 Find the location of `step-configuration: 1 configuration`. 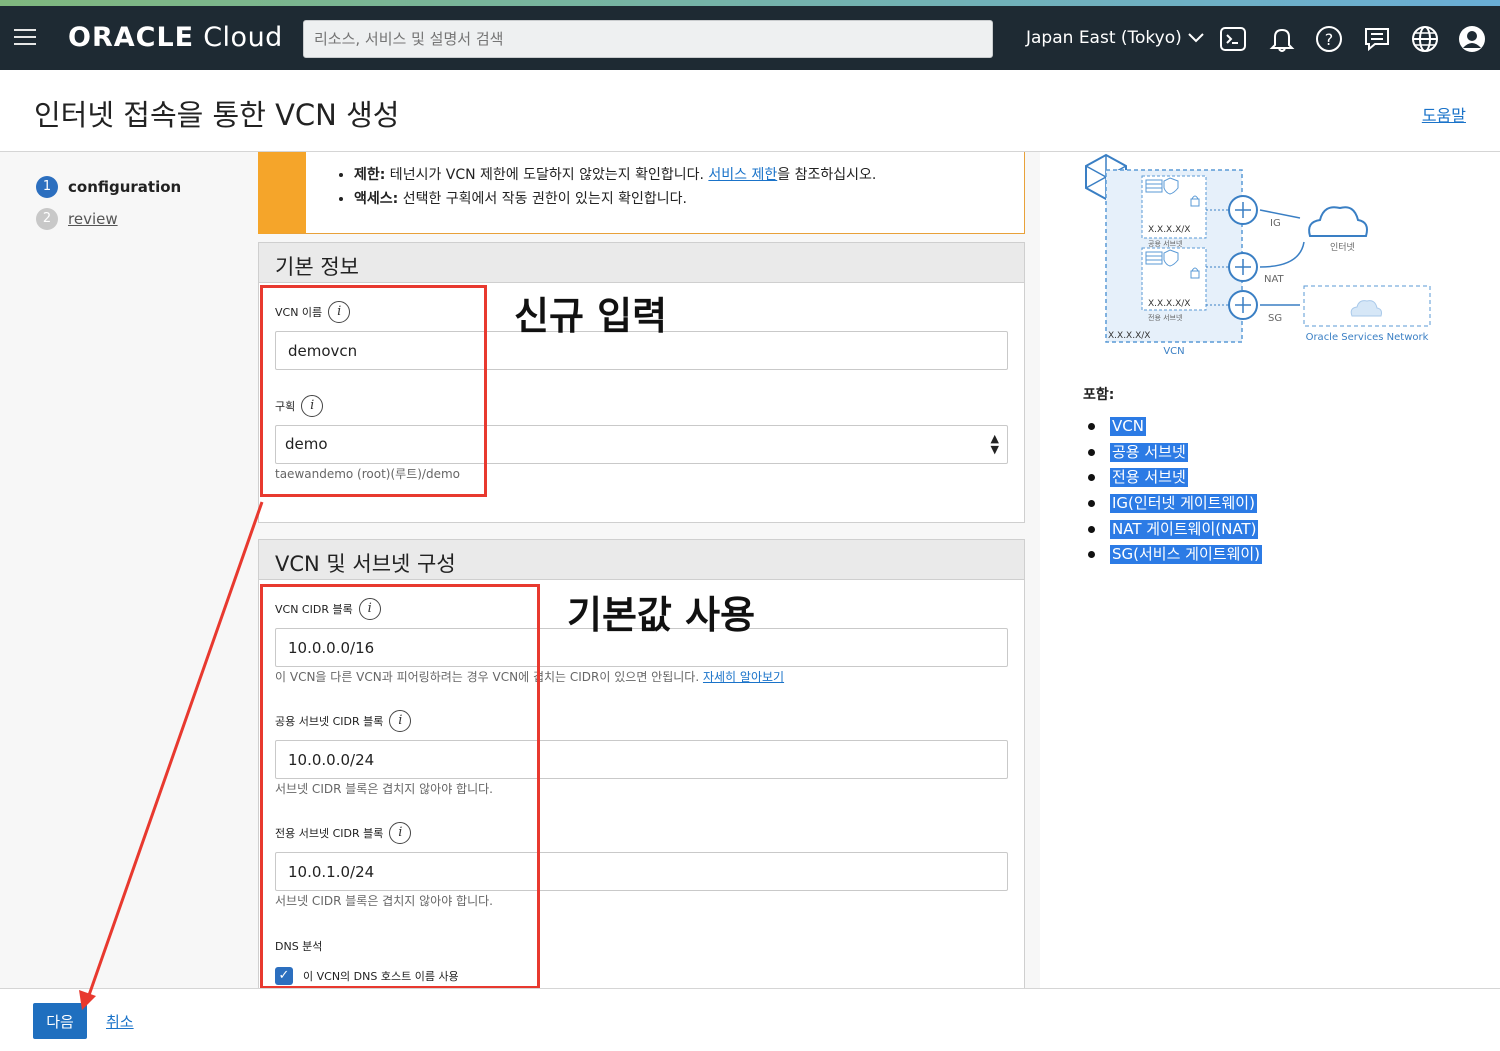

step-configuration: 1 configuration is located at coordinates (108, 187).